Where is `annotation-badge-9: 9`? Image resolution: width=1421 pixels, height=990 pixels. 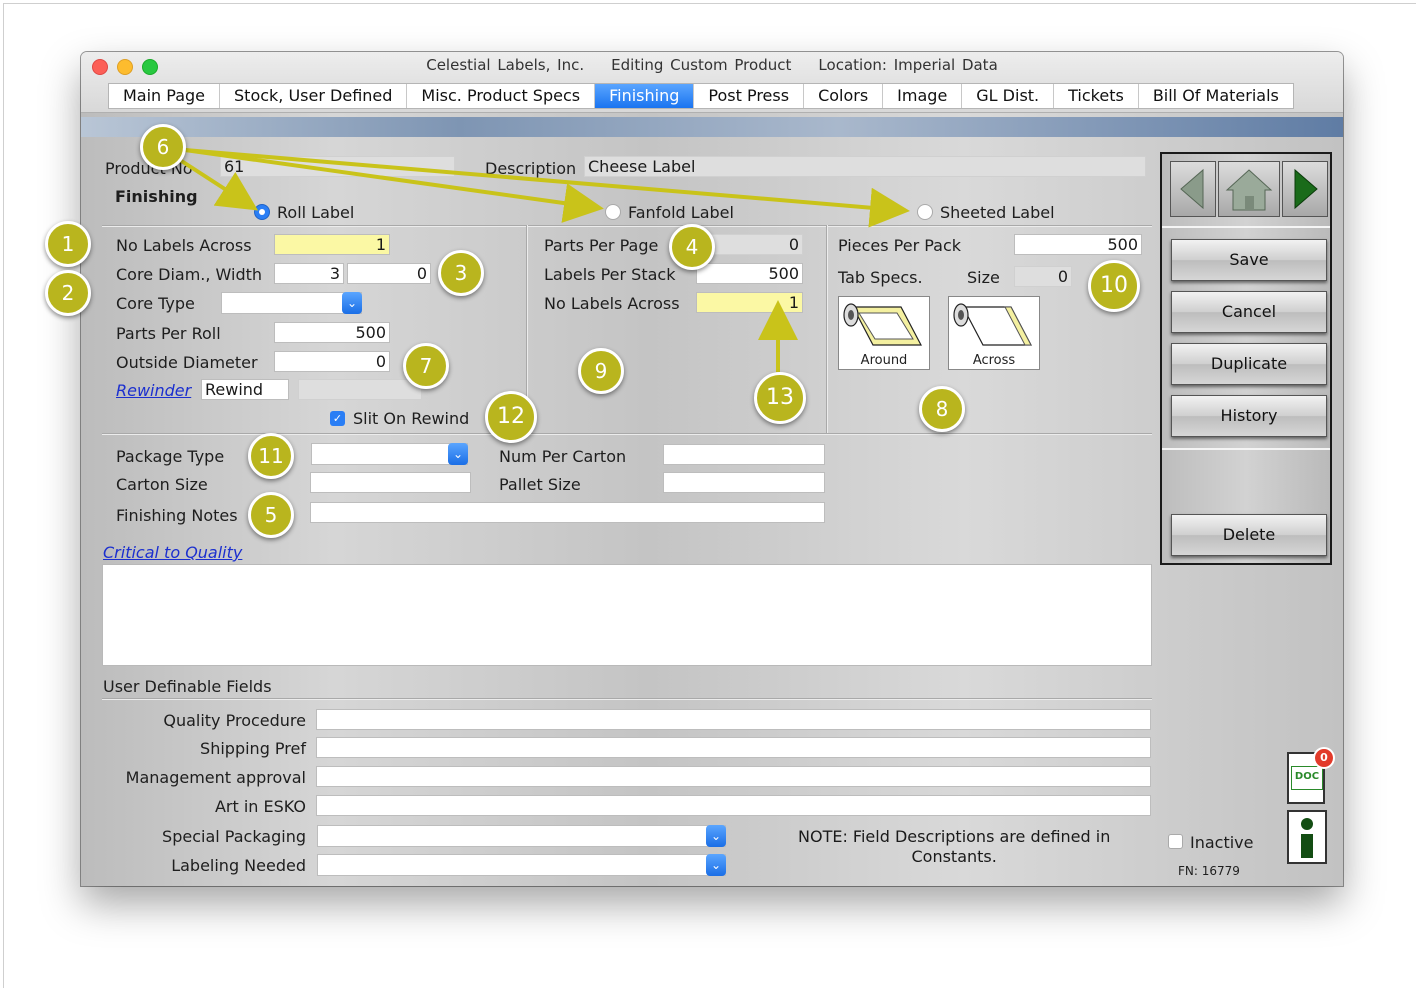
annotation-badge-9: 9 is located at coordinates (601, 371).